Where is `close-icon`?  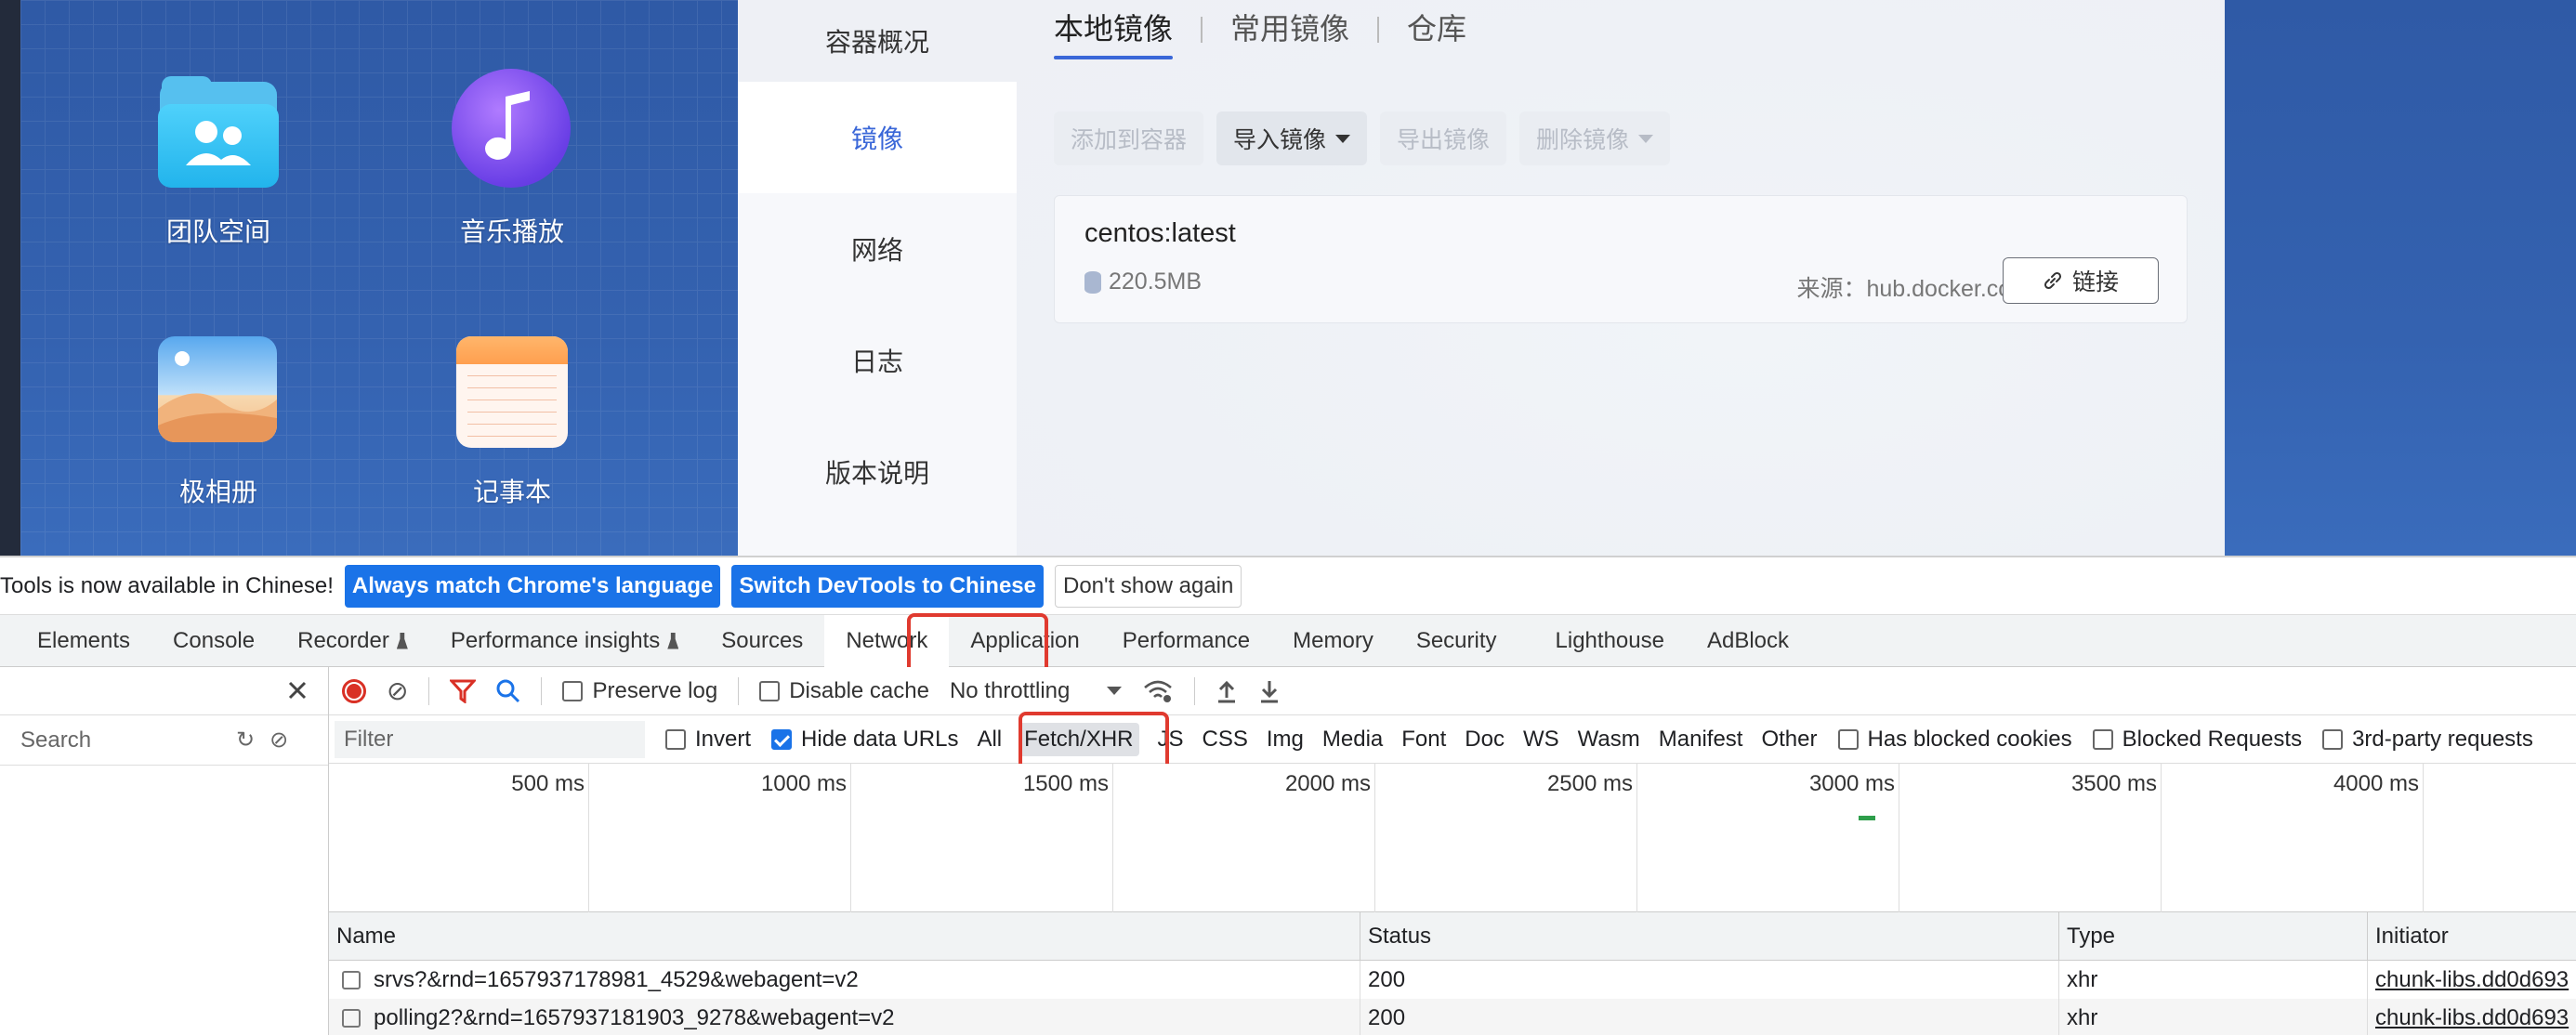
close-icon is located at coordinates (297, 690).